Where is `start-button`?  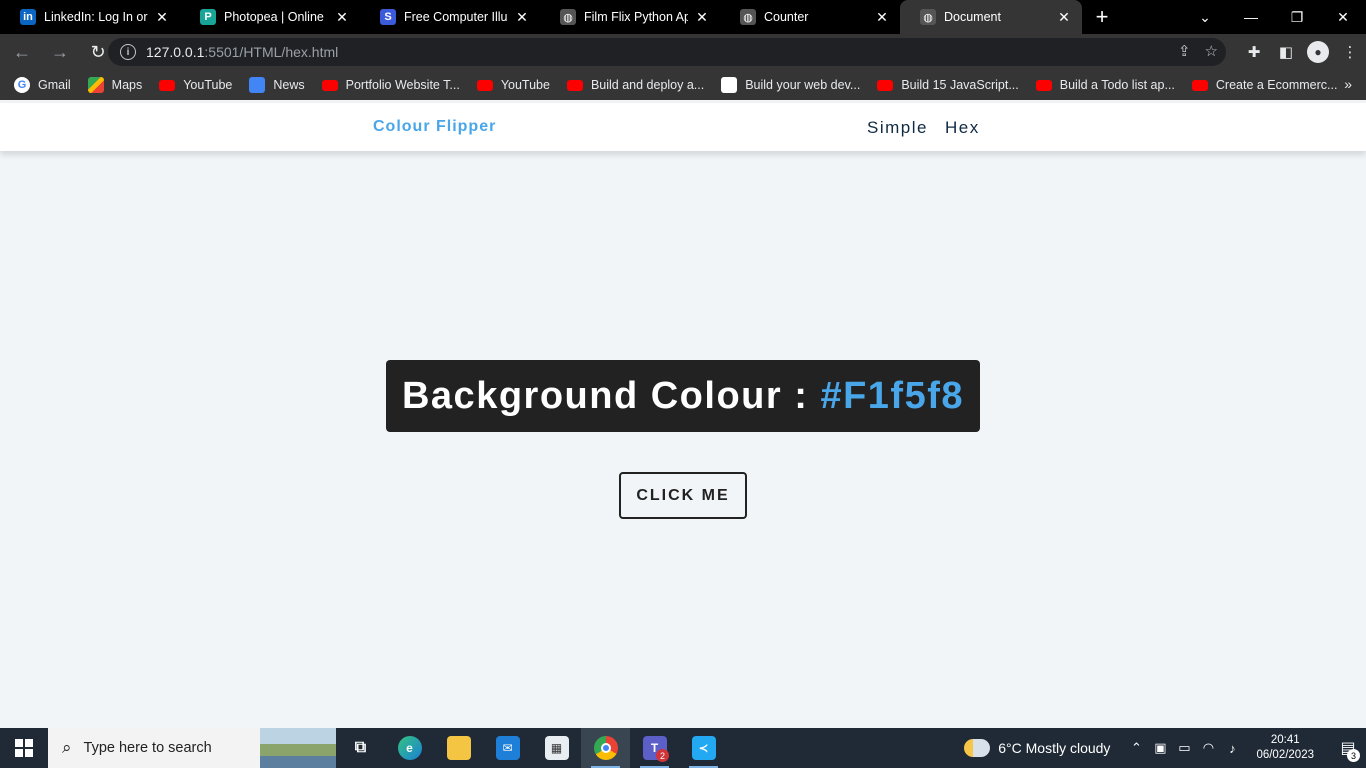 start-button is located at coordinates (24, 748).